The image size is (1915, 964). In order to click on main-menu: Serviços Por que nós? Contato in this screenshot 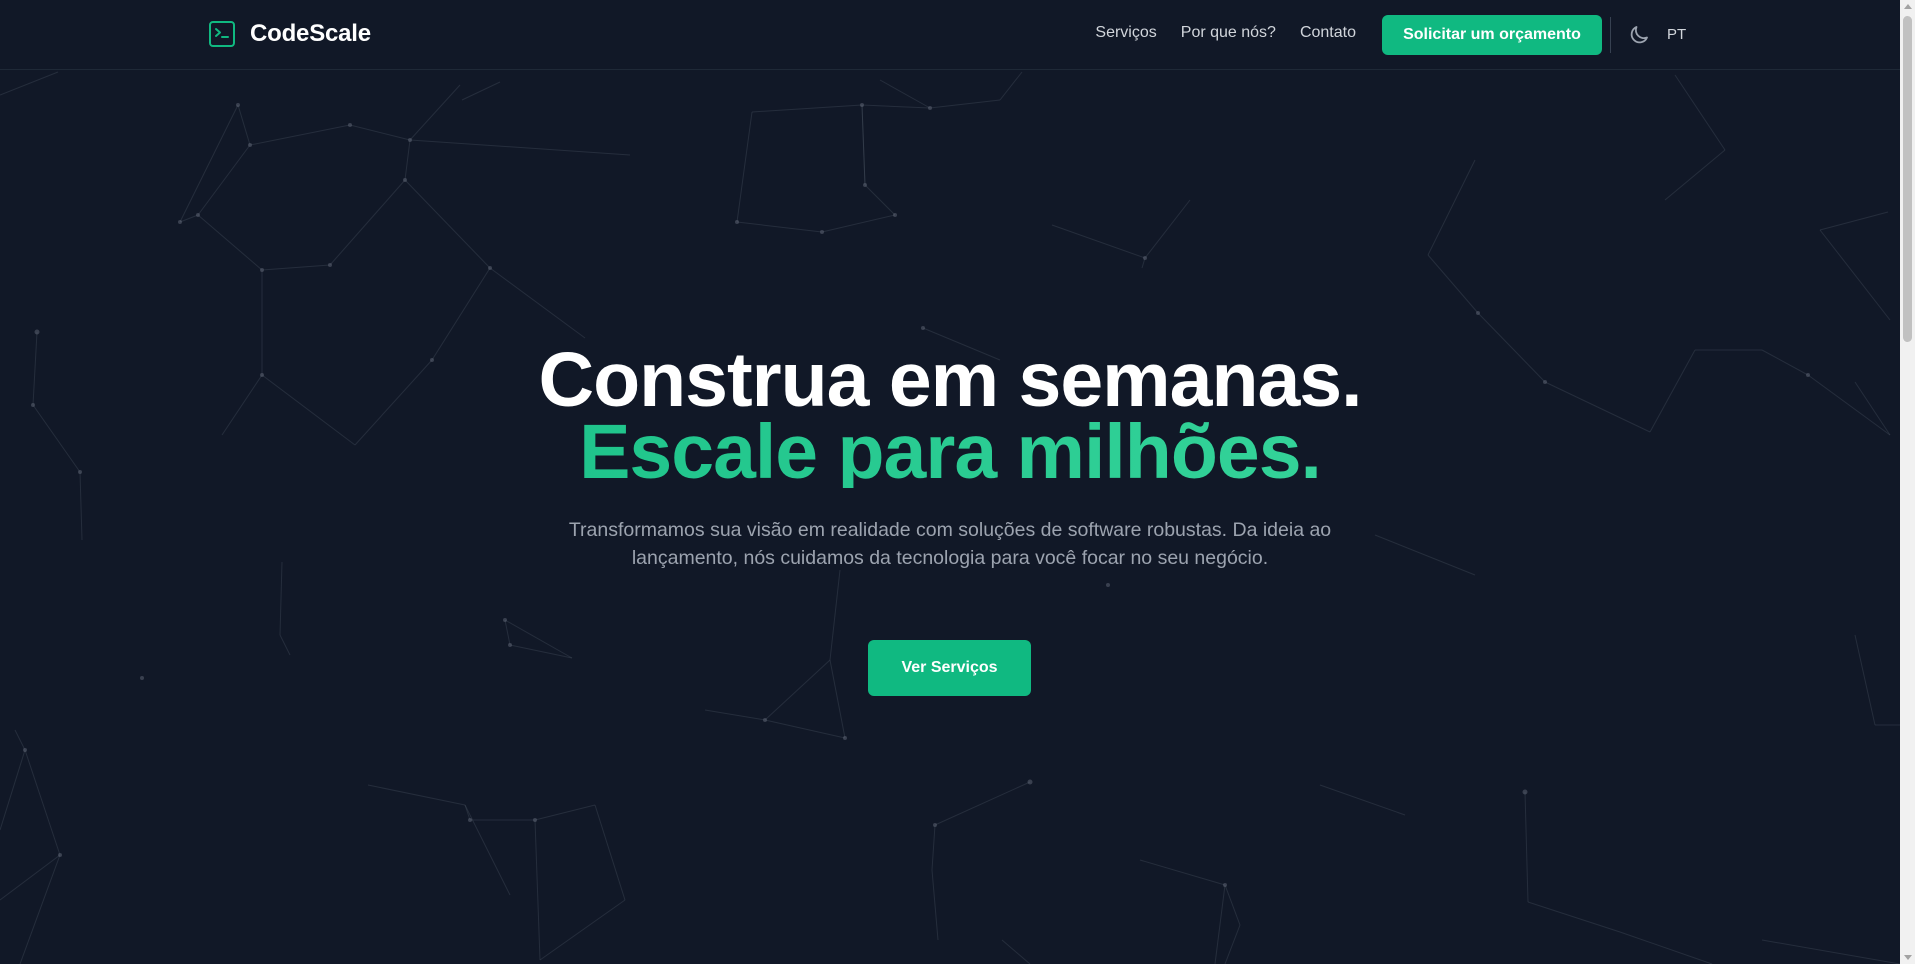, I will do `click(1225, 33)`.